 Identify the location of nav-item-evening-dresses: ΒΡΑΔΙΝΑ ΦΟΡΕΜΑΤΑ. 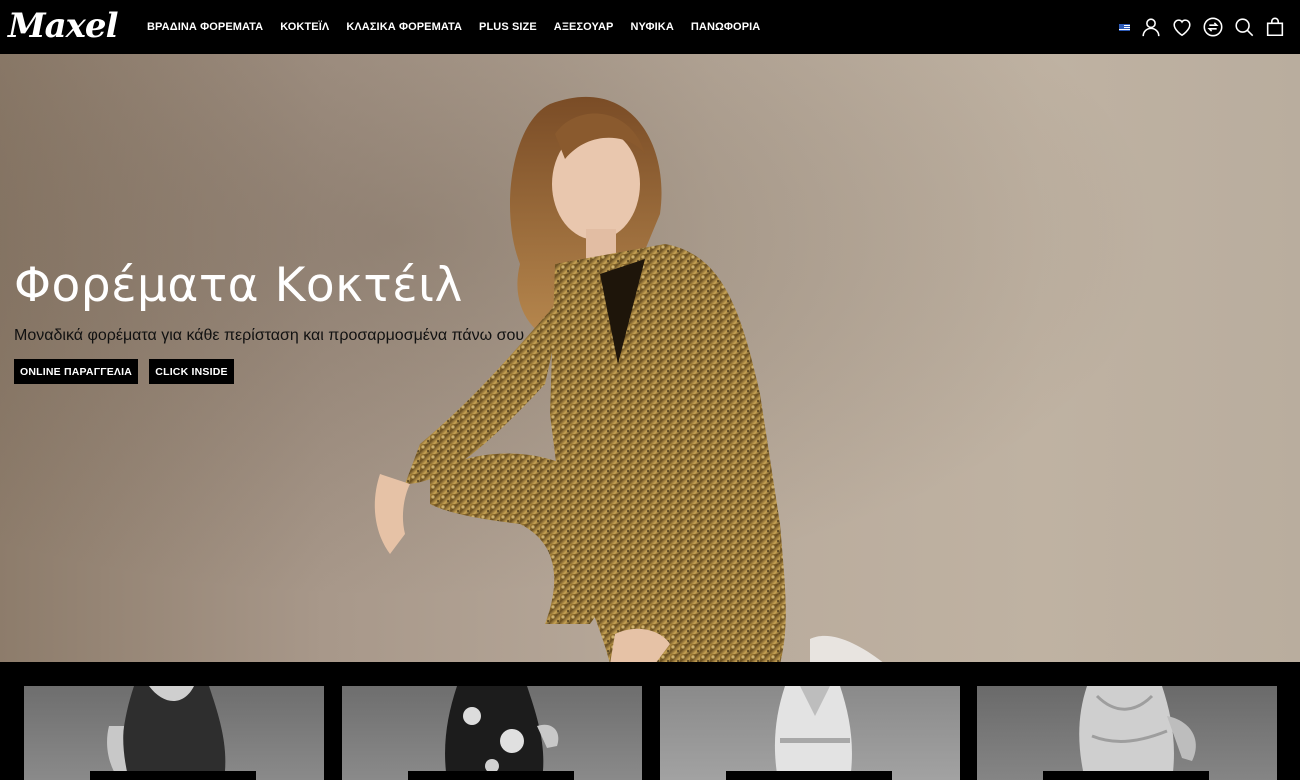
(205, 27).